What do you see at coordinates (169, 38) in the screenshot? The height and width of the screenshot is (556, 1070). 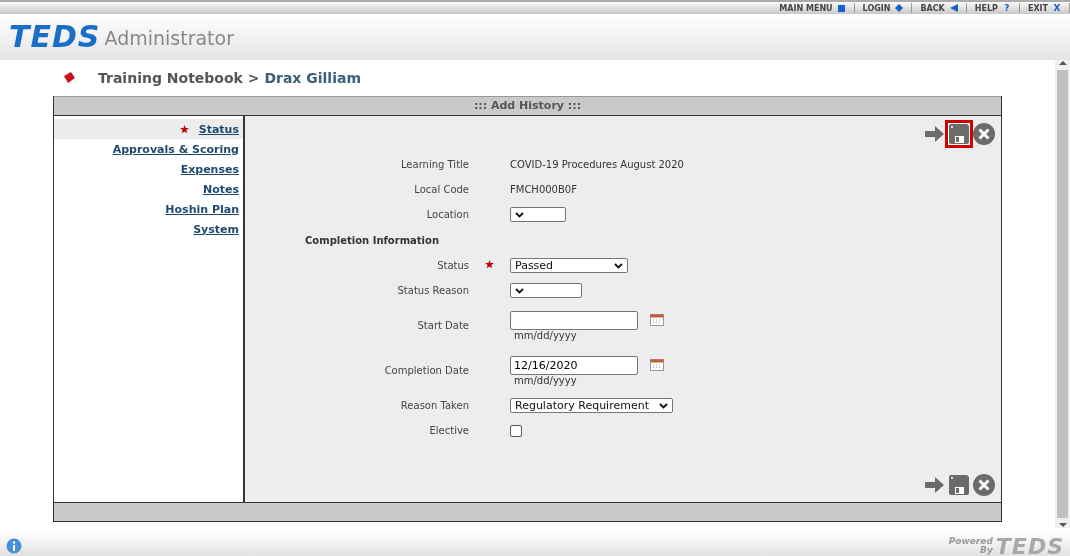 I see `app-title: Administrator` at bounding box center [169, 38].